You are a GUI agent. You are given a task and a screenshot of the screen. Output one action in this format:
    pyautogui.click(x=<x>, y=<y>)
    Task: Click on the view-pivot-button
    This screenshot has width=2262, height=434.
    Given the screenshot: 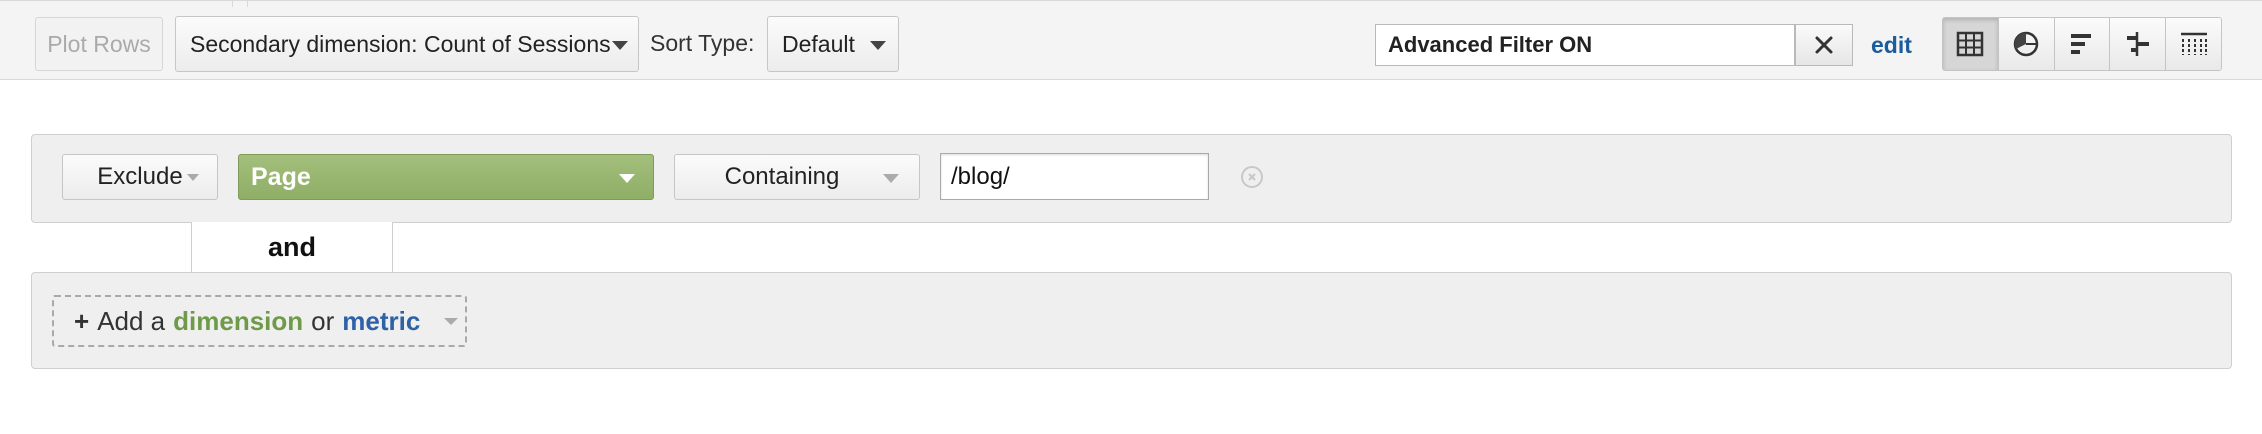 What is the action you would take?
    pyautogui.click(x=2193, y=44)
    